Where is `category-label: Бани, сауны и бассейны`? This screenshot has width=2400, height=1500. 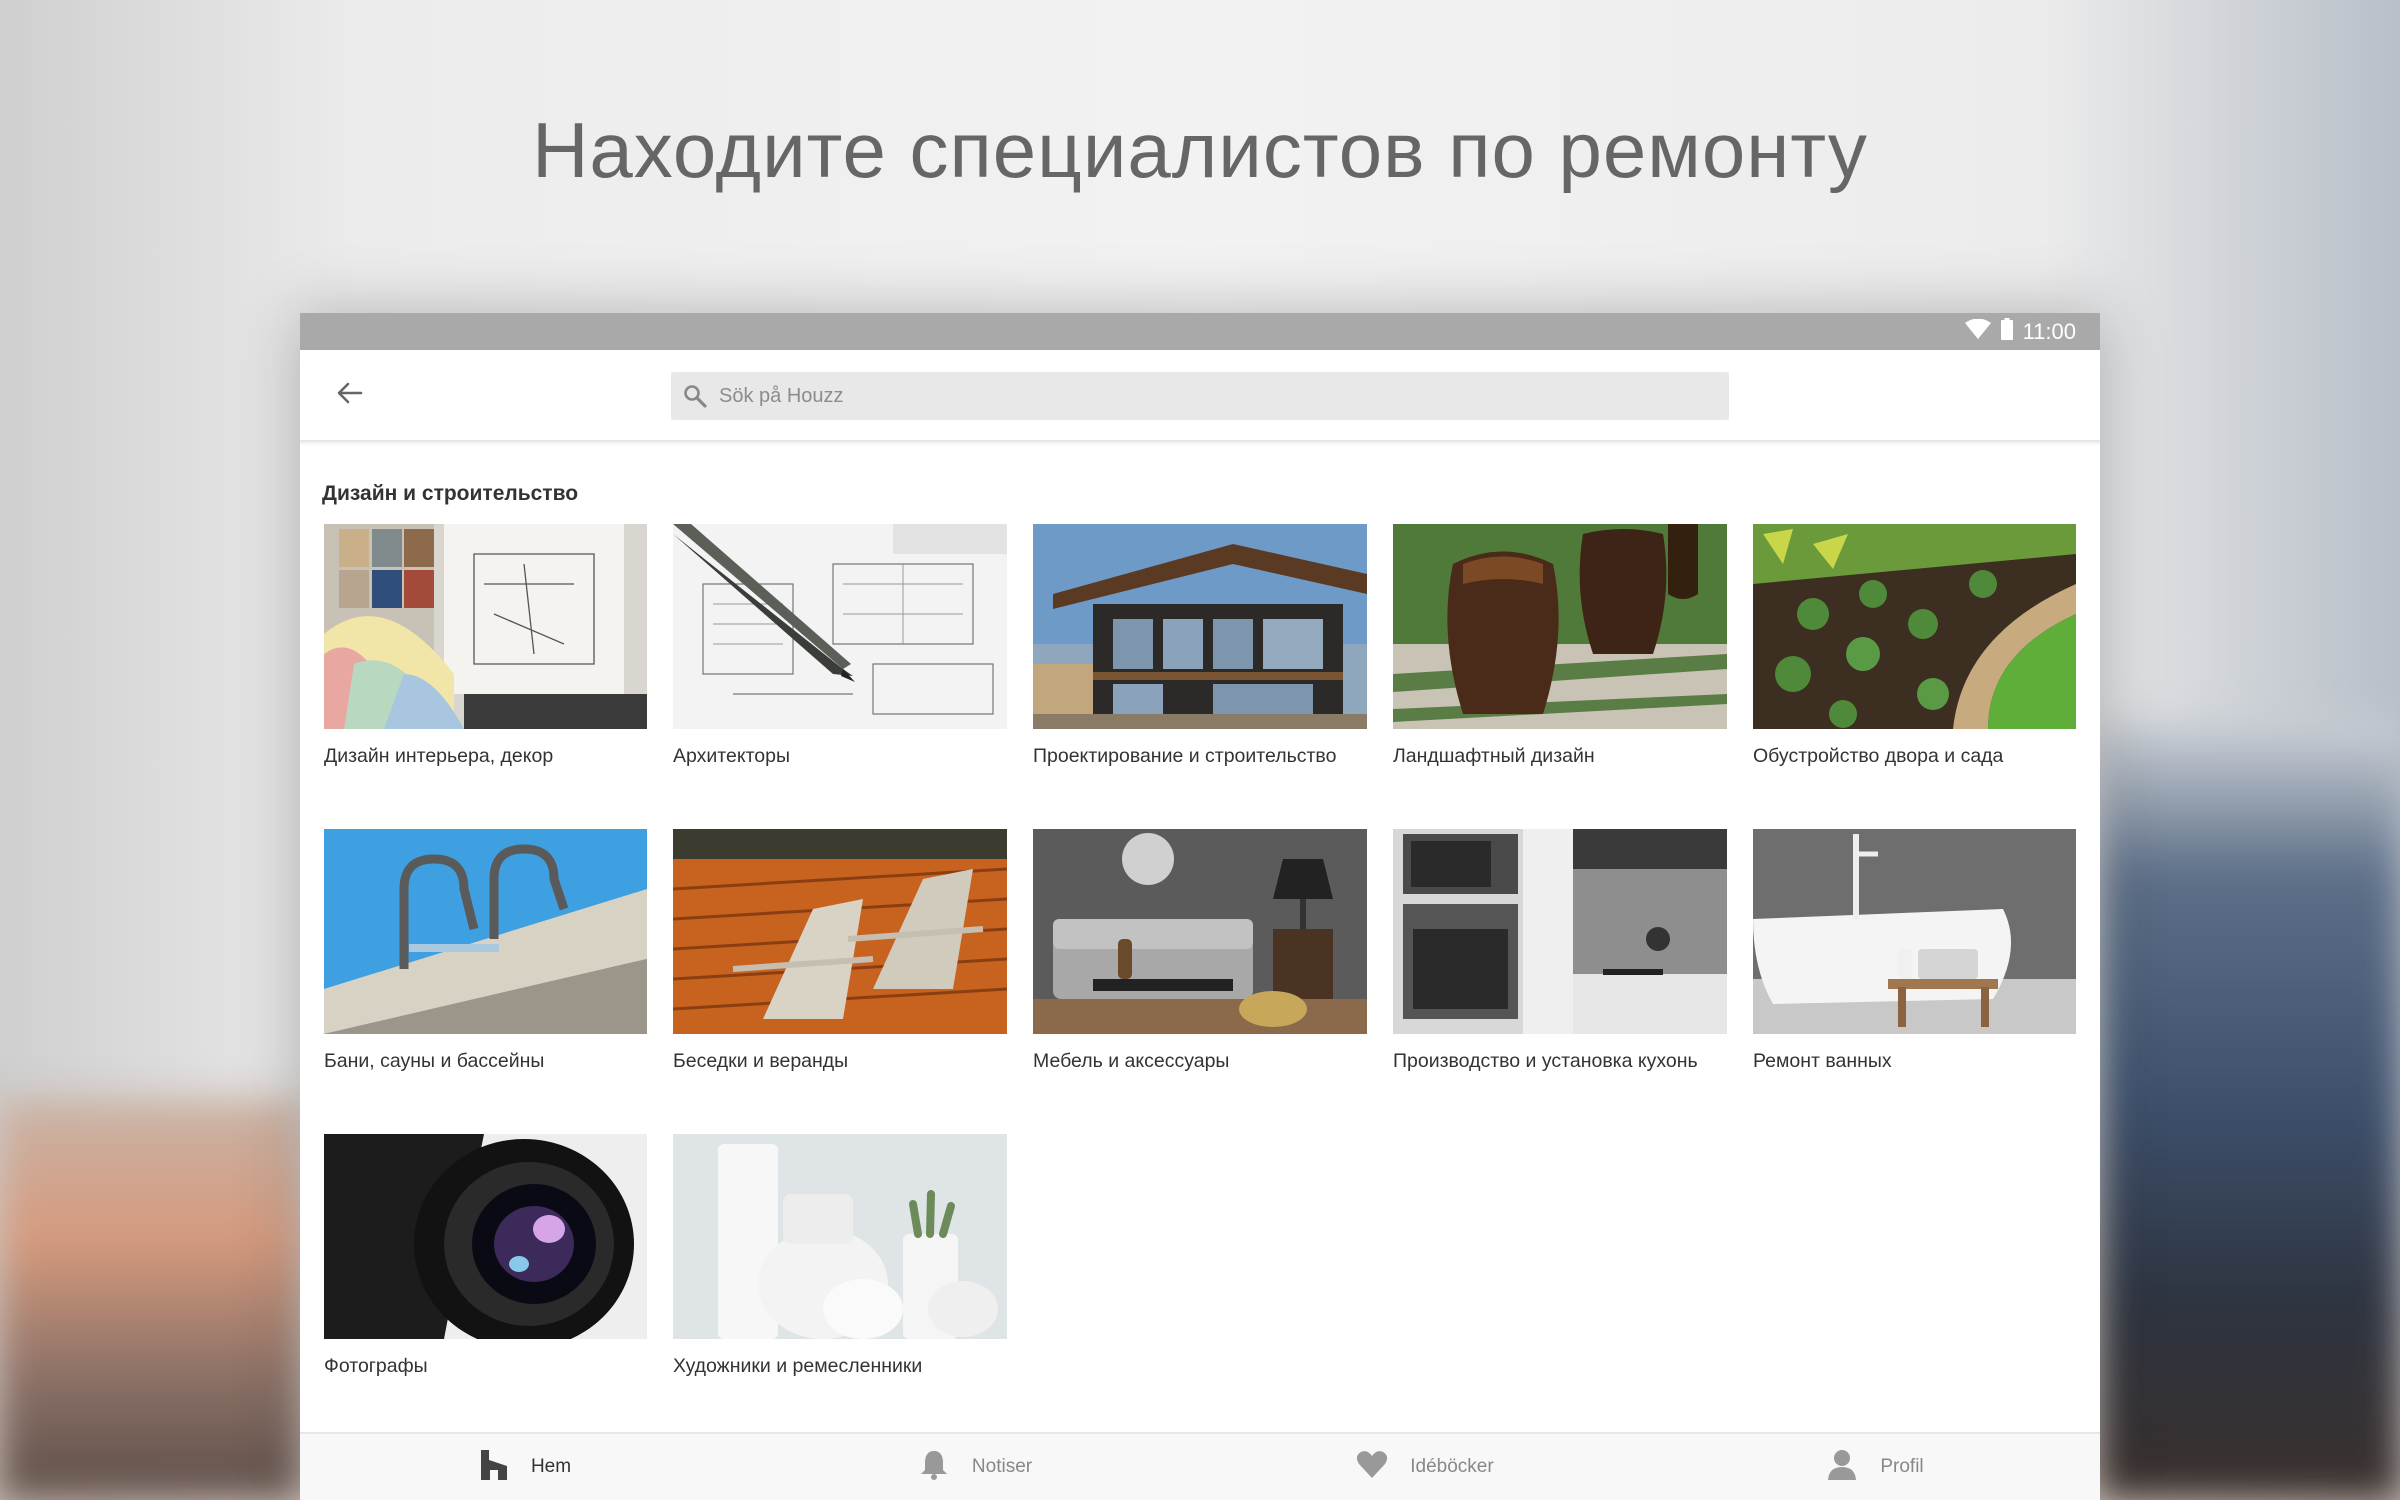
category-label: Бани, сауны и бассейны is located at coordinates (434, 1061).